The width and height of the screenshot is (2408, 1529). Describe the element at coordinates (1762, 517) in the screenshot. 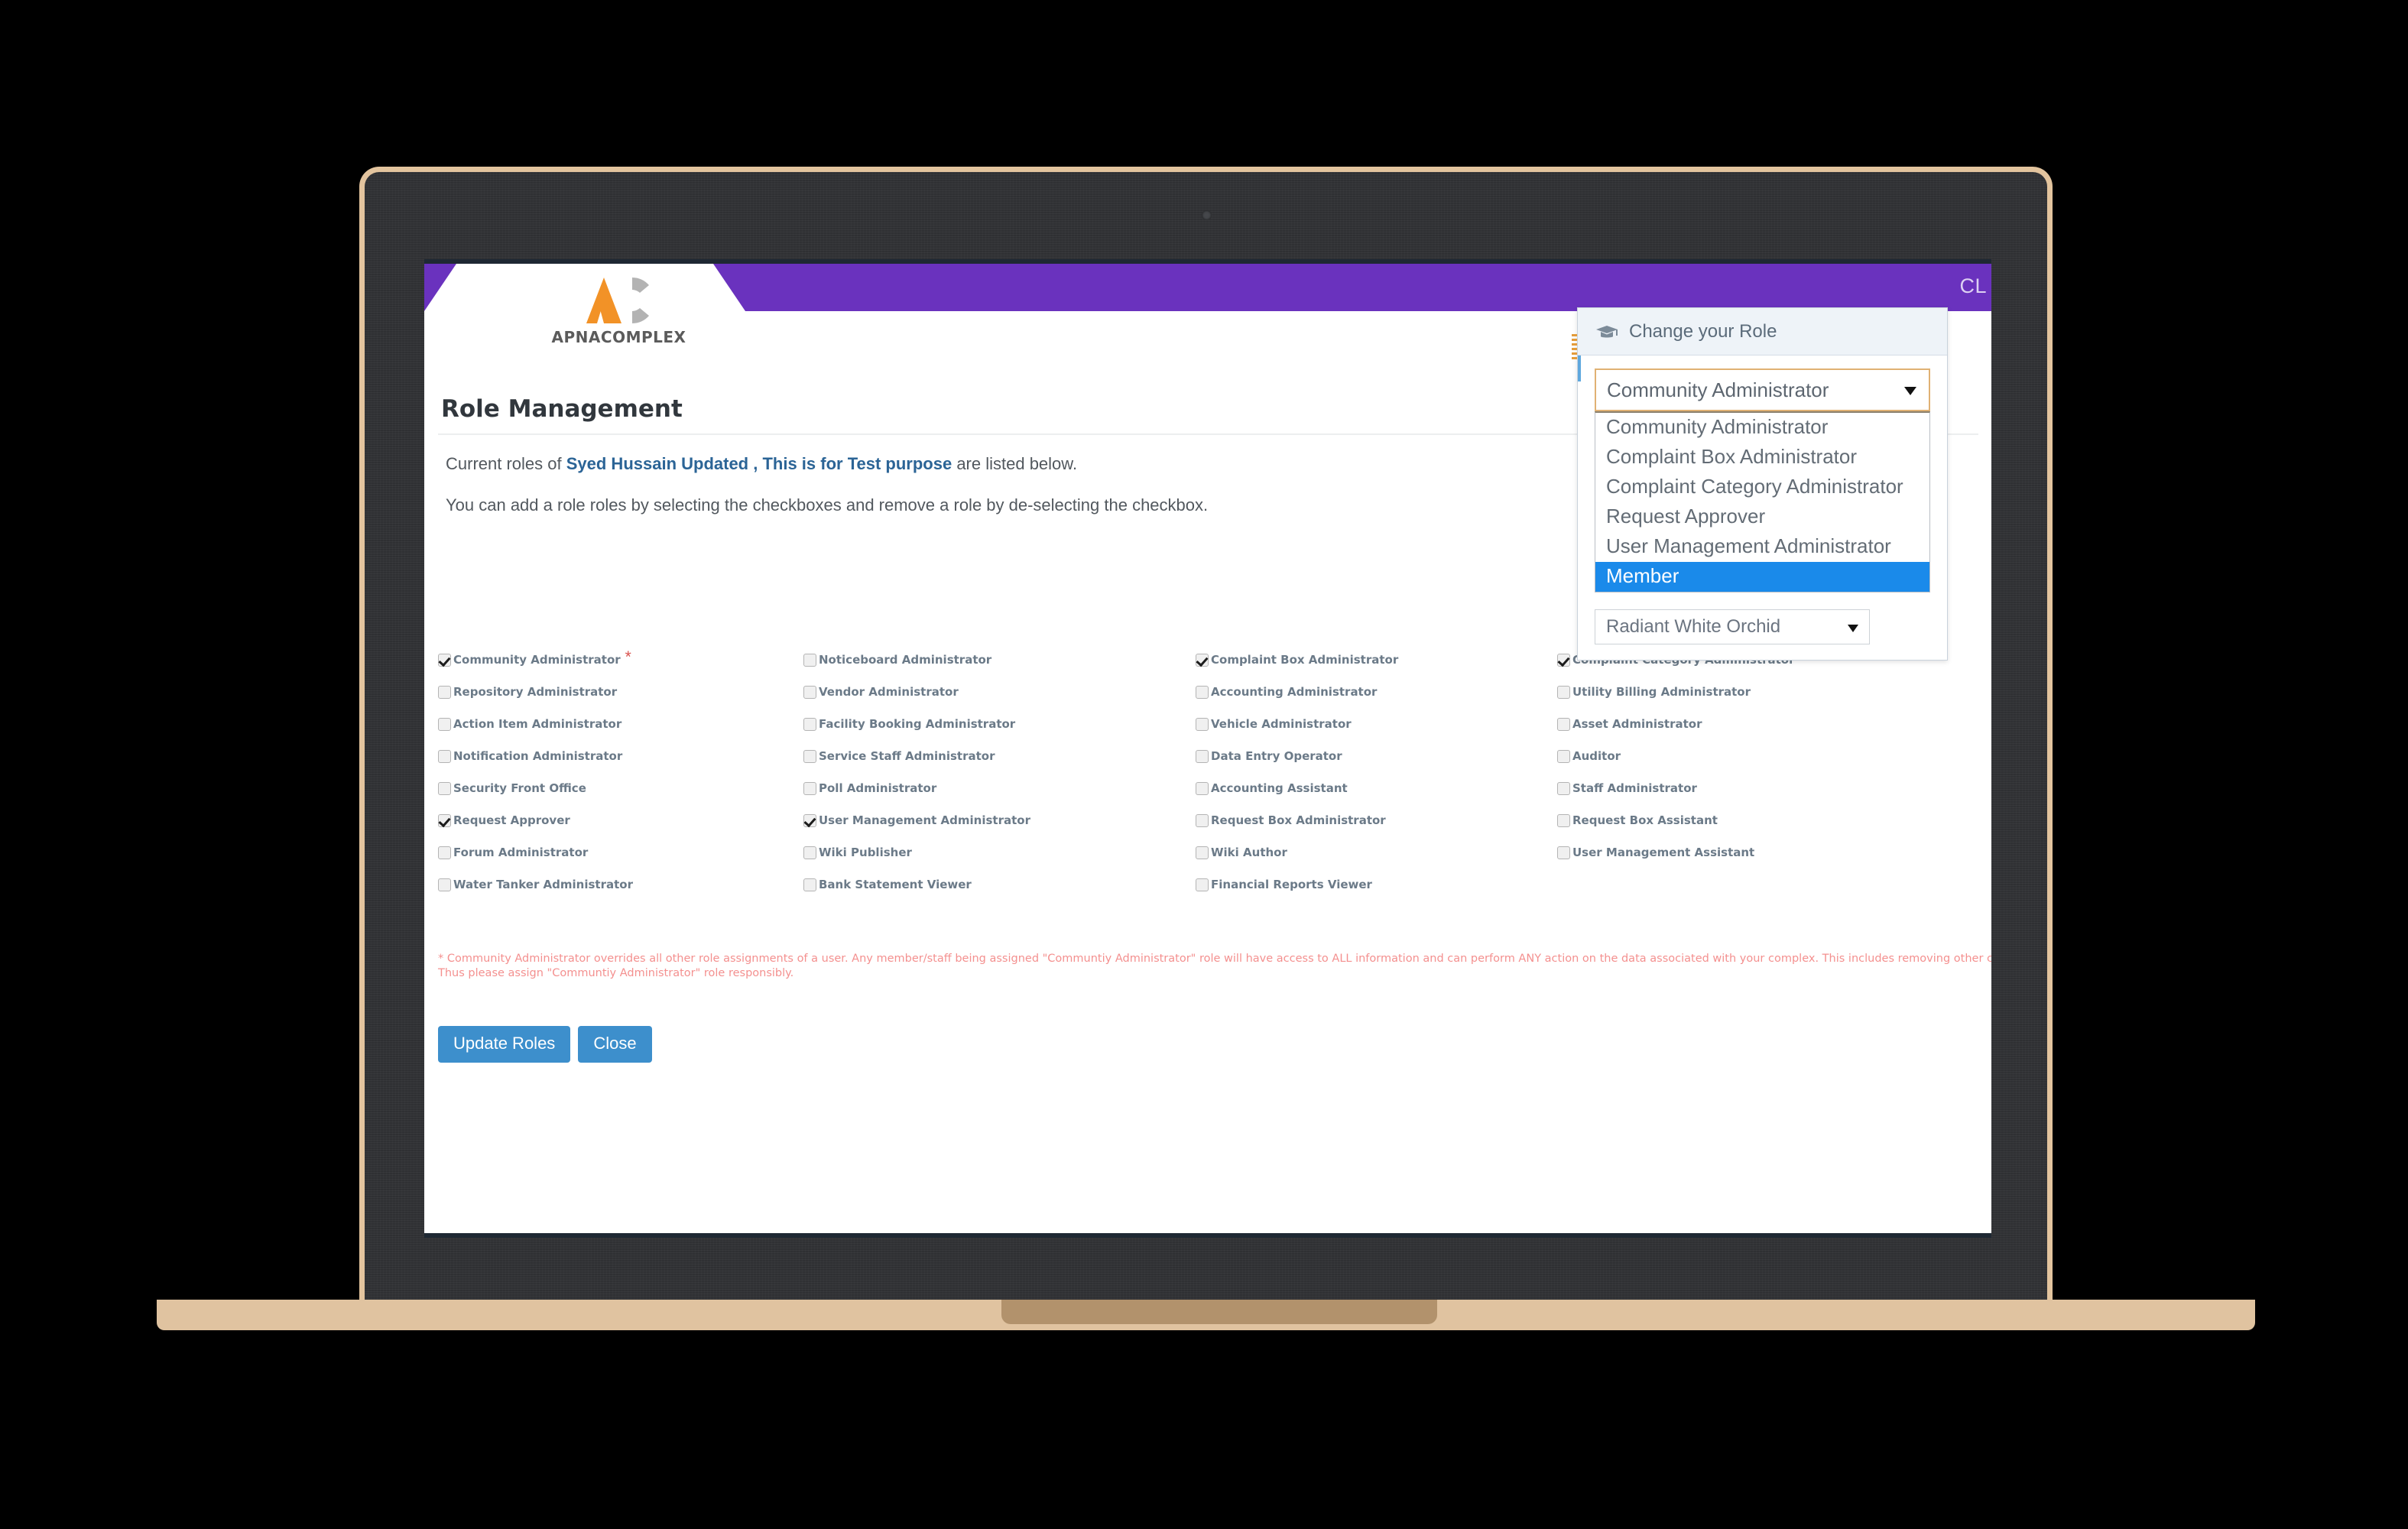

I see `role-option: Request Approver` at that location.